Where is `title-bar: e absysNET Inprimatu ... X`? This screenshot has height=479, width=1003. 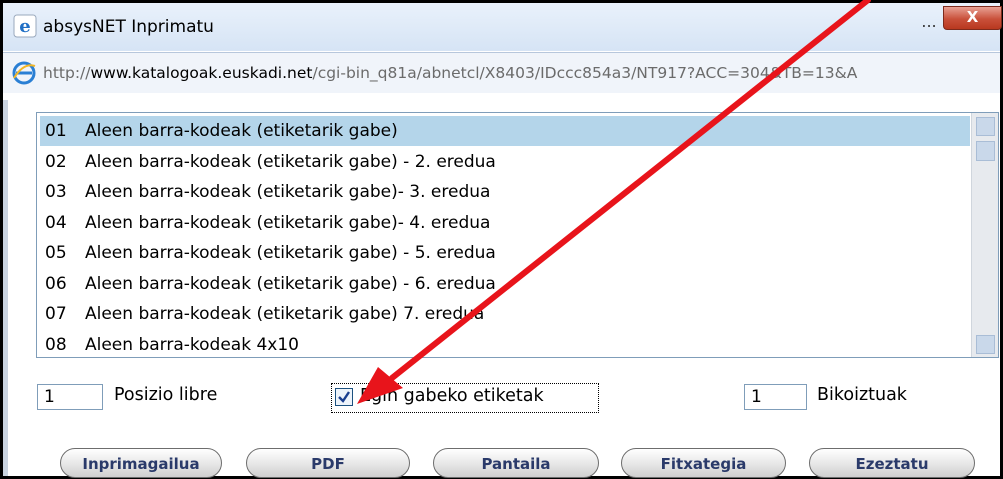 title-bar: e absysNET Inprimatu ... X is located at coordinates (502, 27).